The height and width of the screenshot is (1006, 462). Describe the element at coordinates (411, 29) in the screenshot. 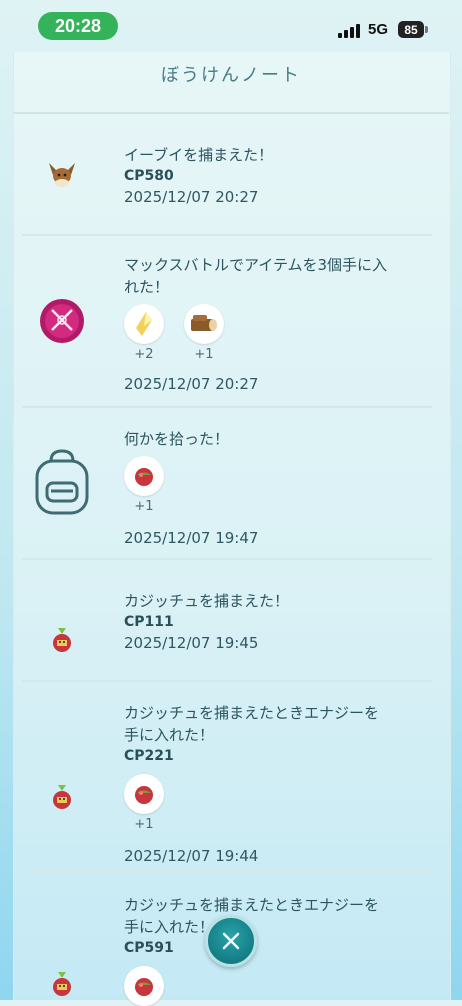

I see `battery-icon: 85` at that location.